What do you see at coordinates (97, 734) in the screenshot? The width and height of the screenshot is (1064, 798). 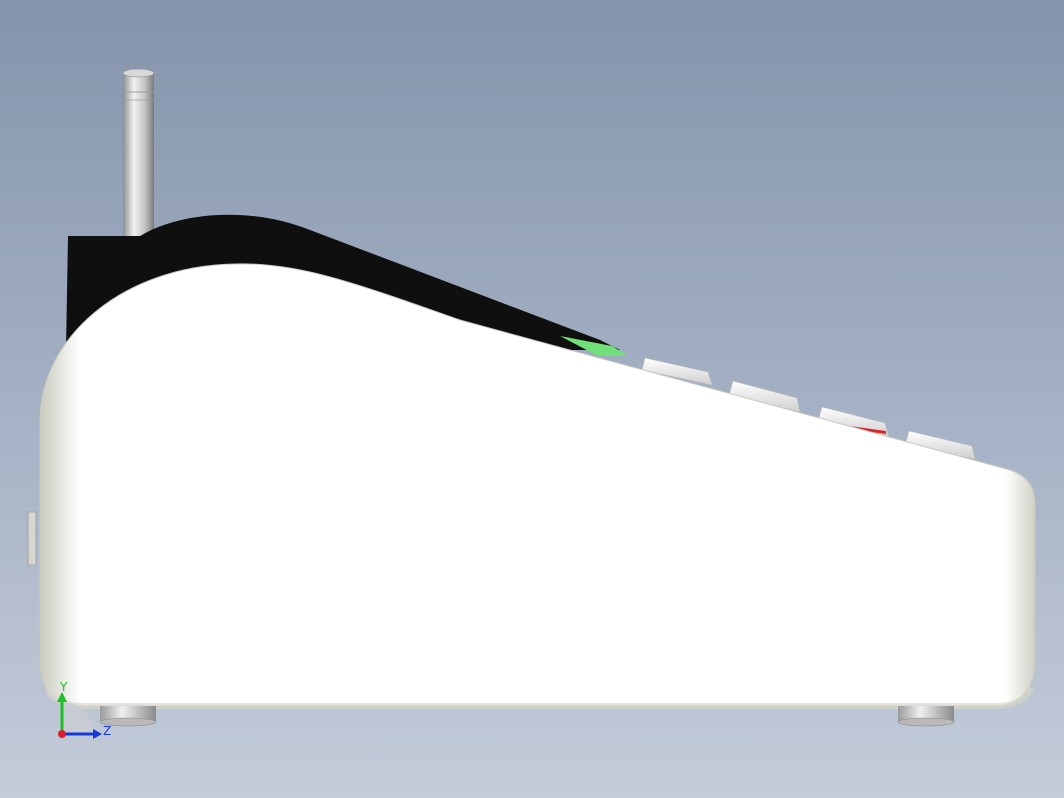 I see `triad-z-arrow` at bounding box center [97, 734].